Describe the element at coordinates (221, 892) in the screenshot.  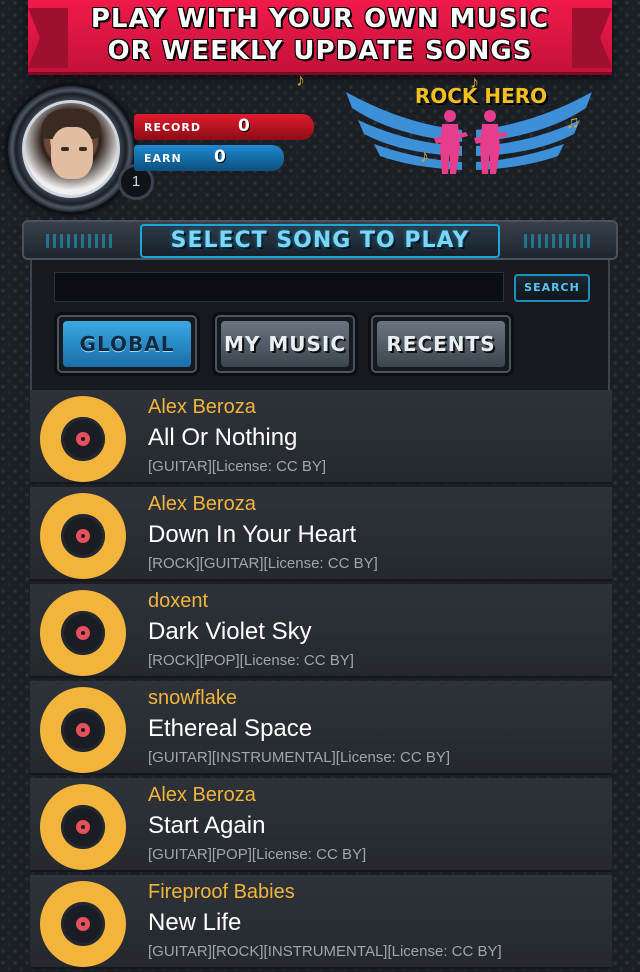
I see `song-artist: Fireproof Babies` at that location.